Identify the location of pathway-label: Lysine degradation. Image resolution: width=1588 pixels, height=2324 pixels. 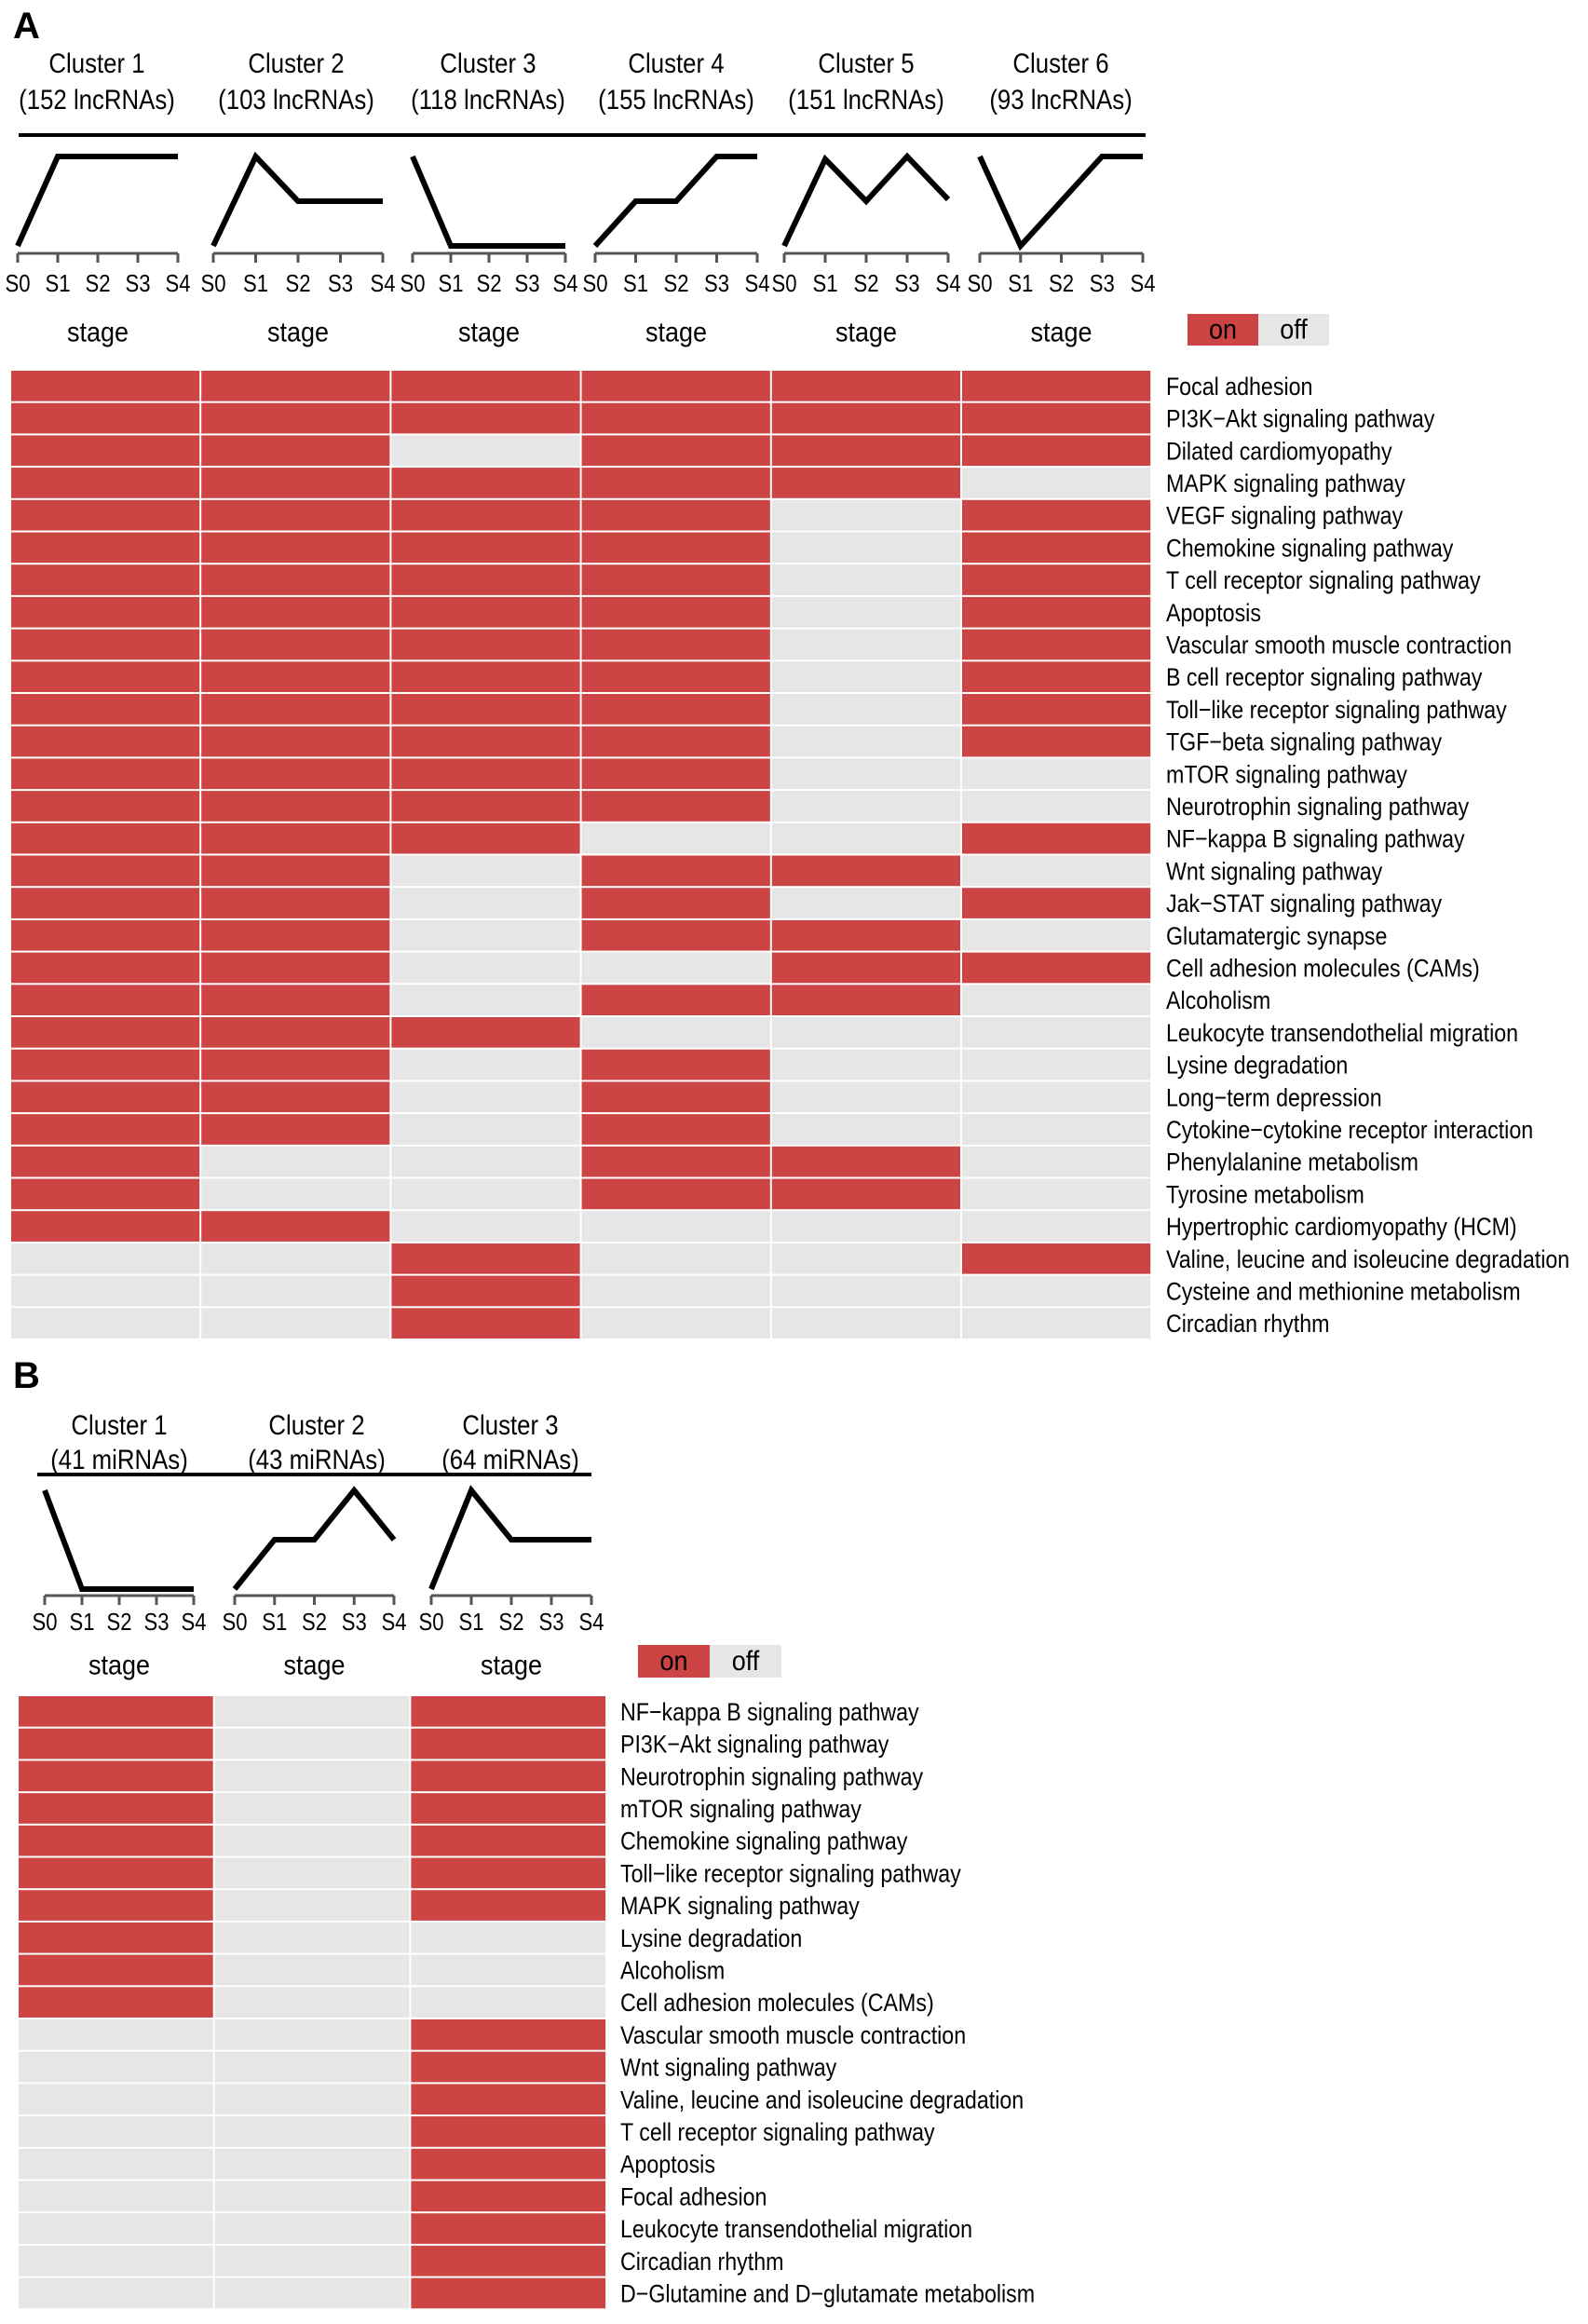
(711, 1938).